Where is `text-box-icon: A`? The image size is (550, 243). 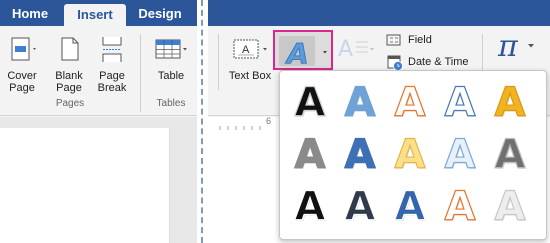
text-box-icon: A is located at coordinates (250, 49).